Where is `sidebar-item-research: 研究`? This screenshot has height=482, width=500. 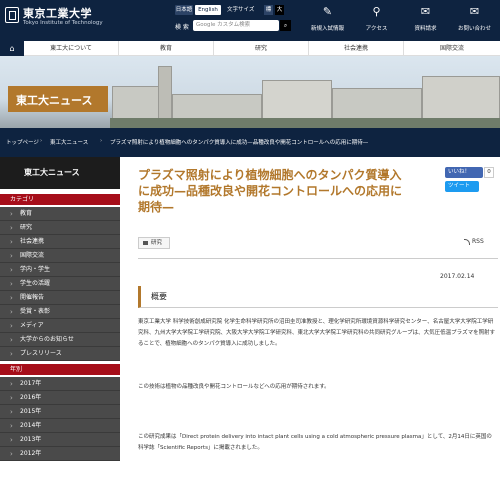
sidebar-item-research: 研究 is located at coordinates (60, 228).